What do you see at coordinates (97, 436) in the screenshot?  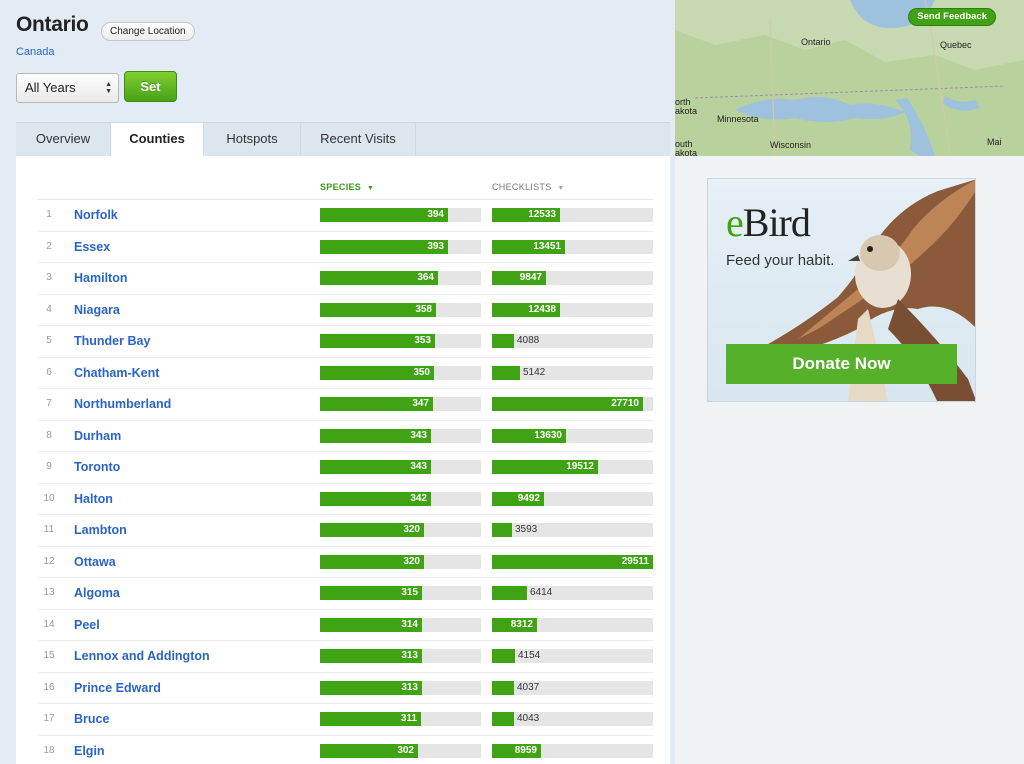 I see `county-link: Durham` at bounding box center [97, 436].